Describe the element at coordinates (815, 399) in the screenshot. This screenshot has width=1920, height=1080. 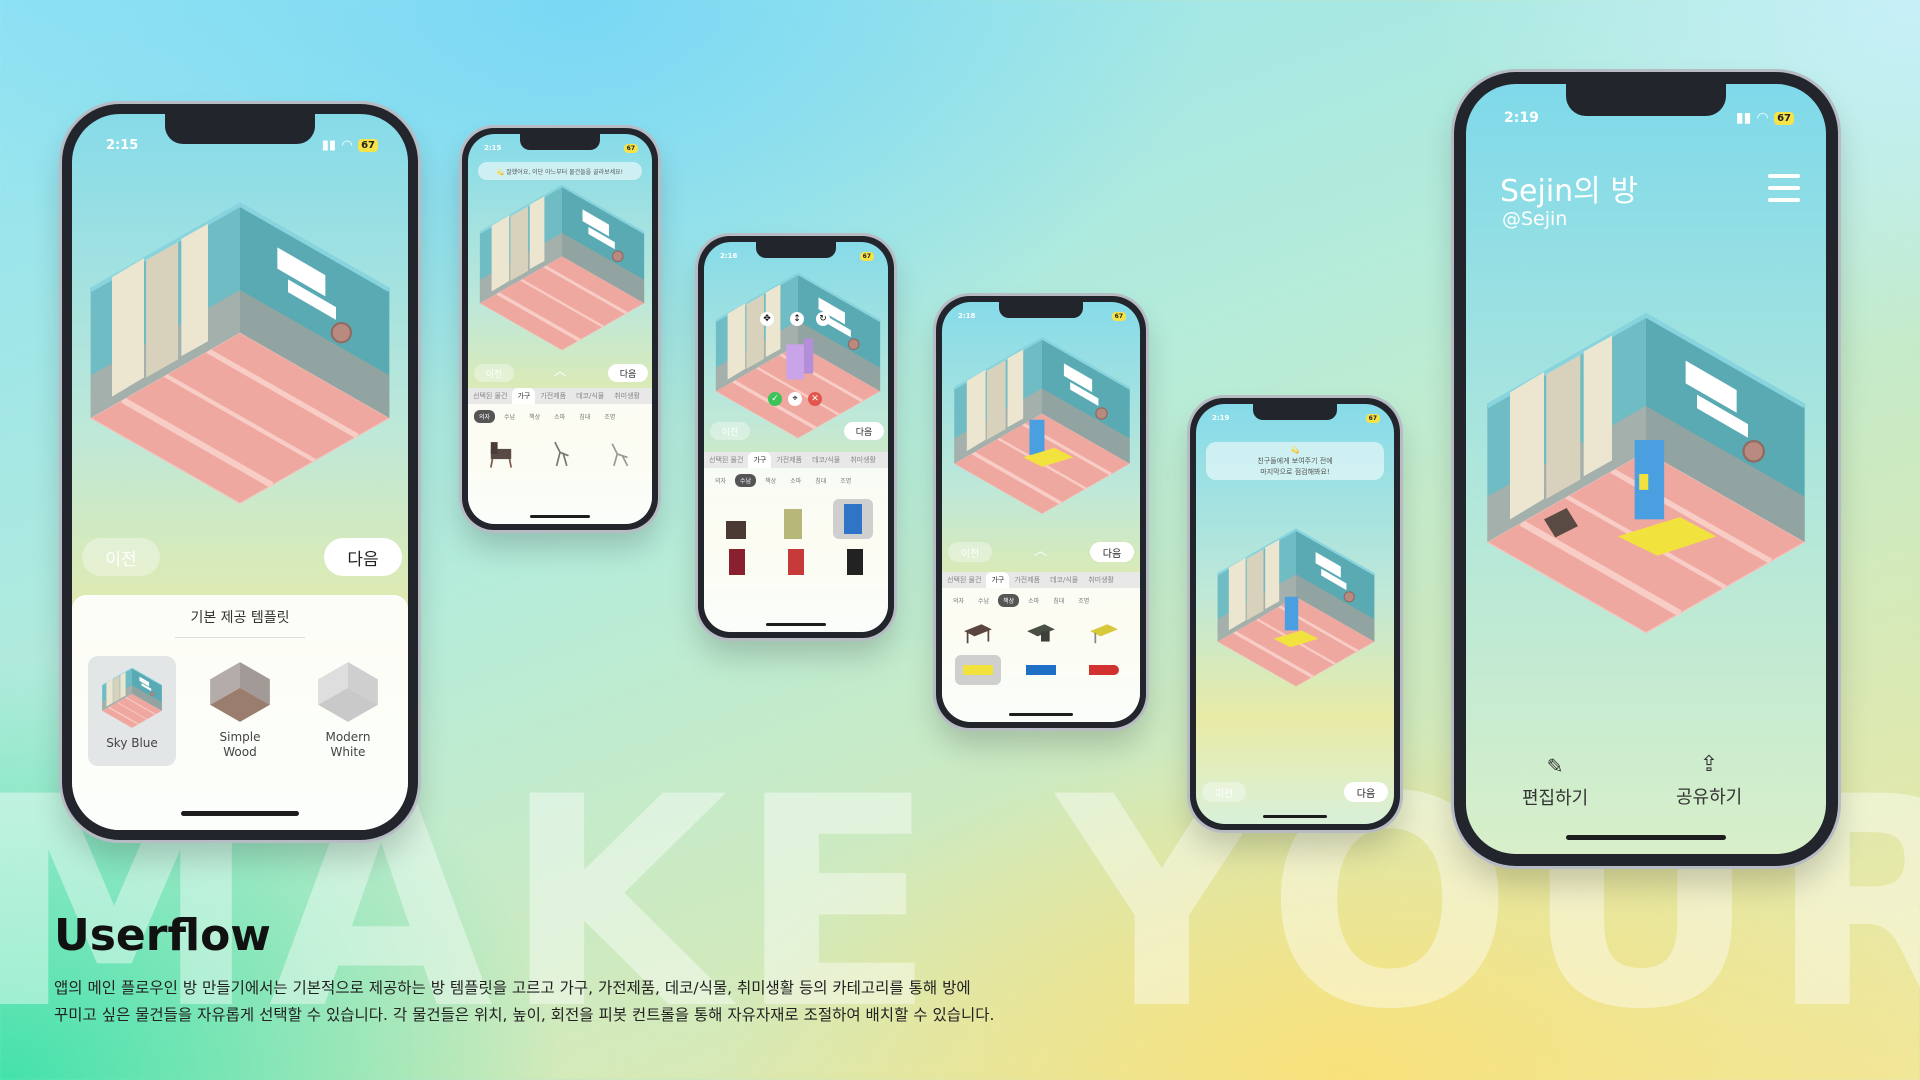
I see `delete-icon: ✕` at that location.